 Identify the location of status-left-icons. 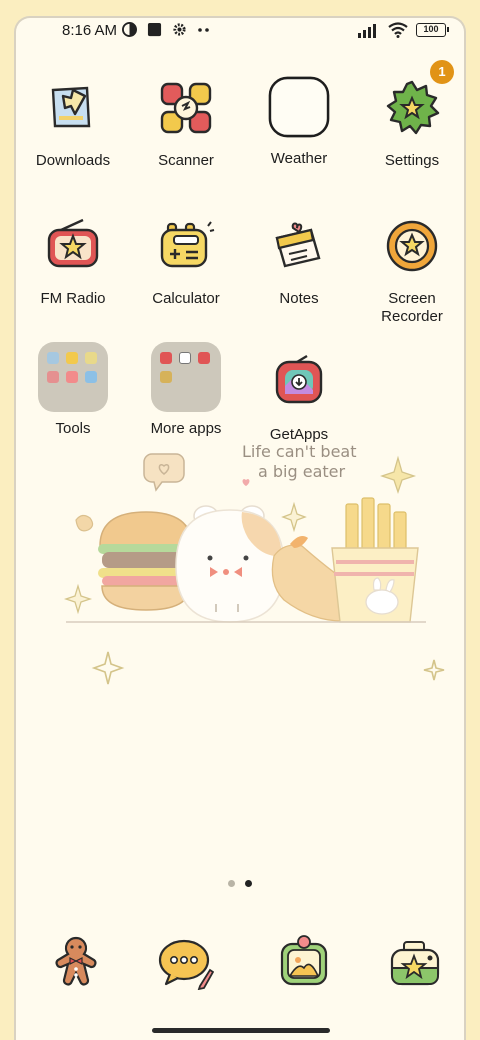
(166, 29).